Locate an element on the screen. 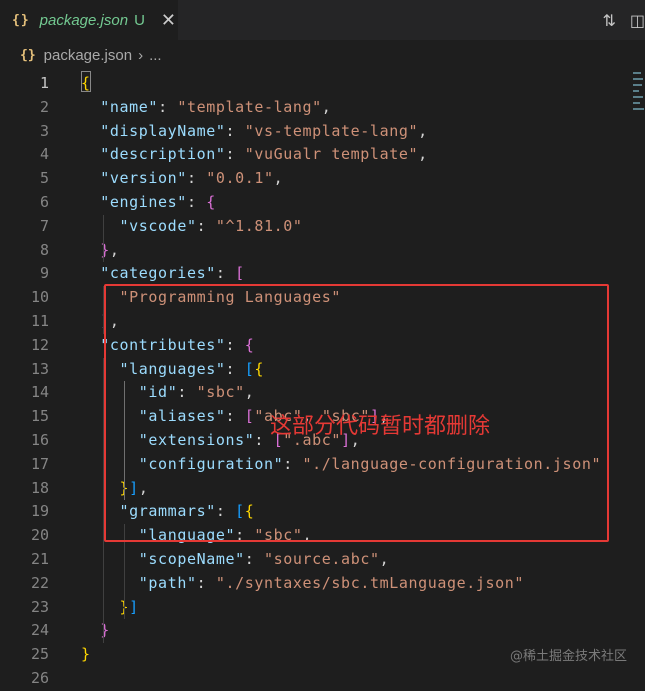 The width and height of the screenshot is (645, 691). code-line: 6 "engines": { is located at coordinates (322, 203).